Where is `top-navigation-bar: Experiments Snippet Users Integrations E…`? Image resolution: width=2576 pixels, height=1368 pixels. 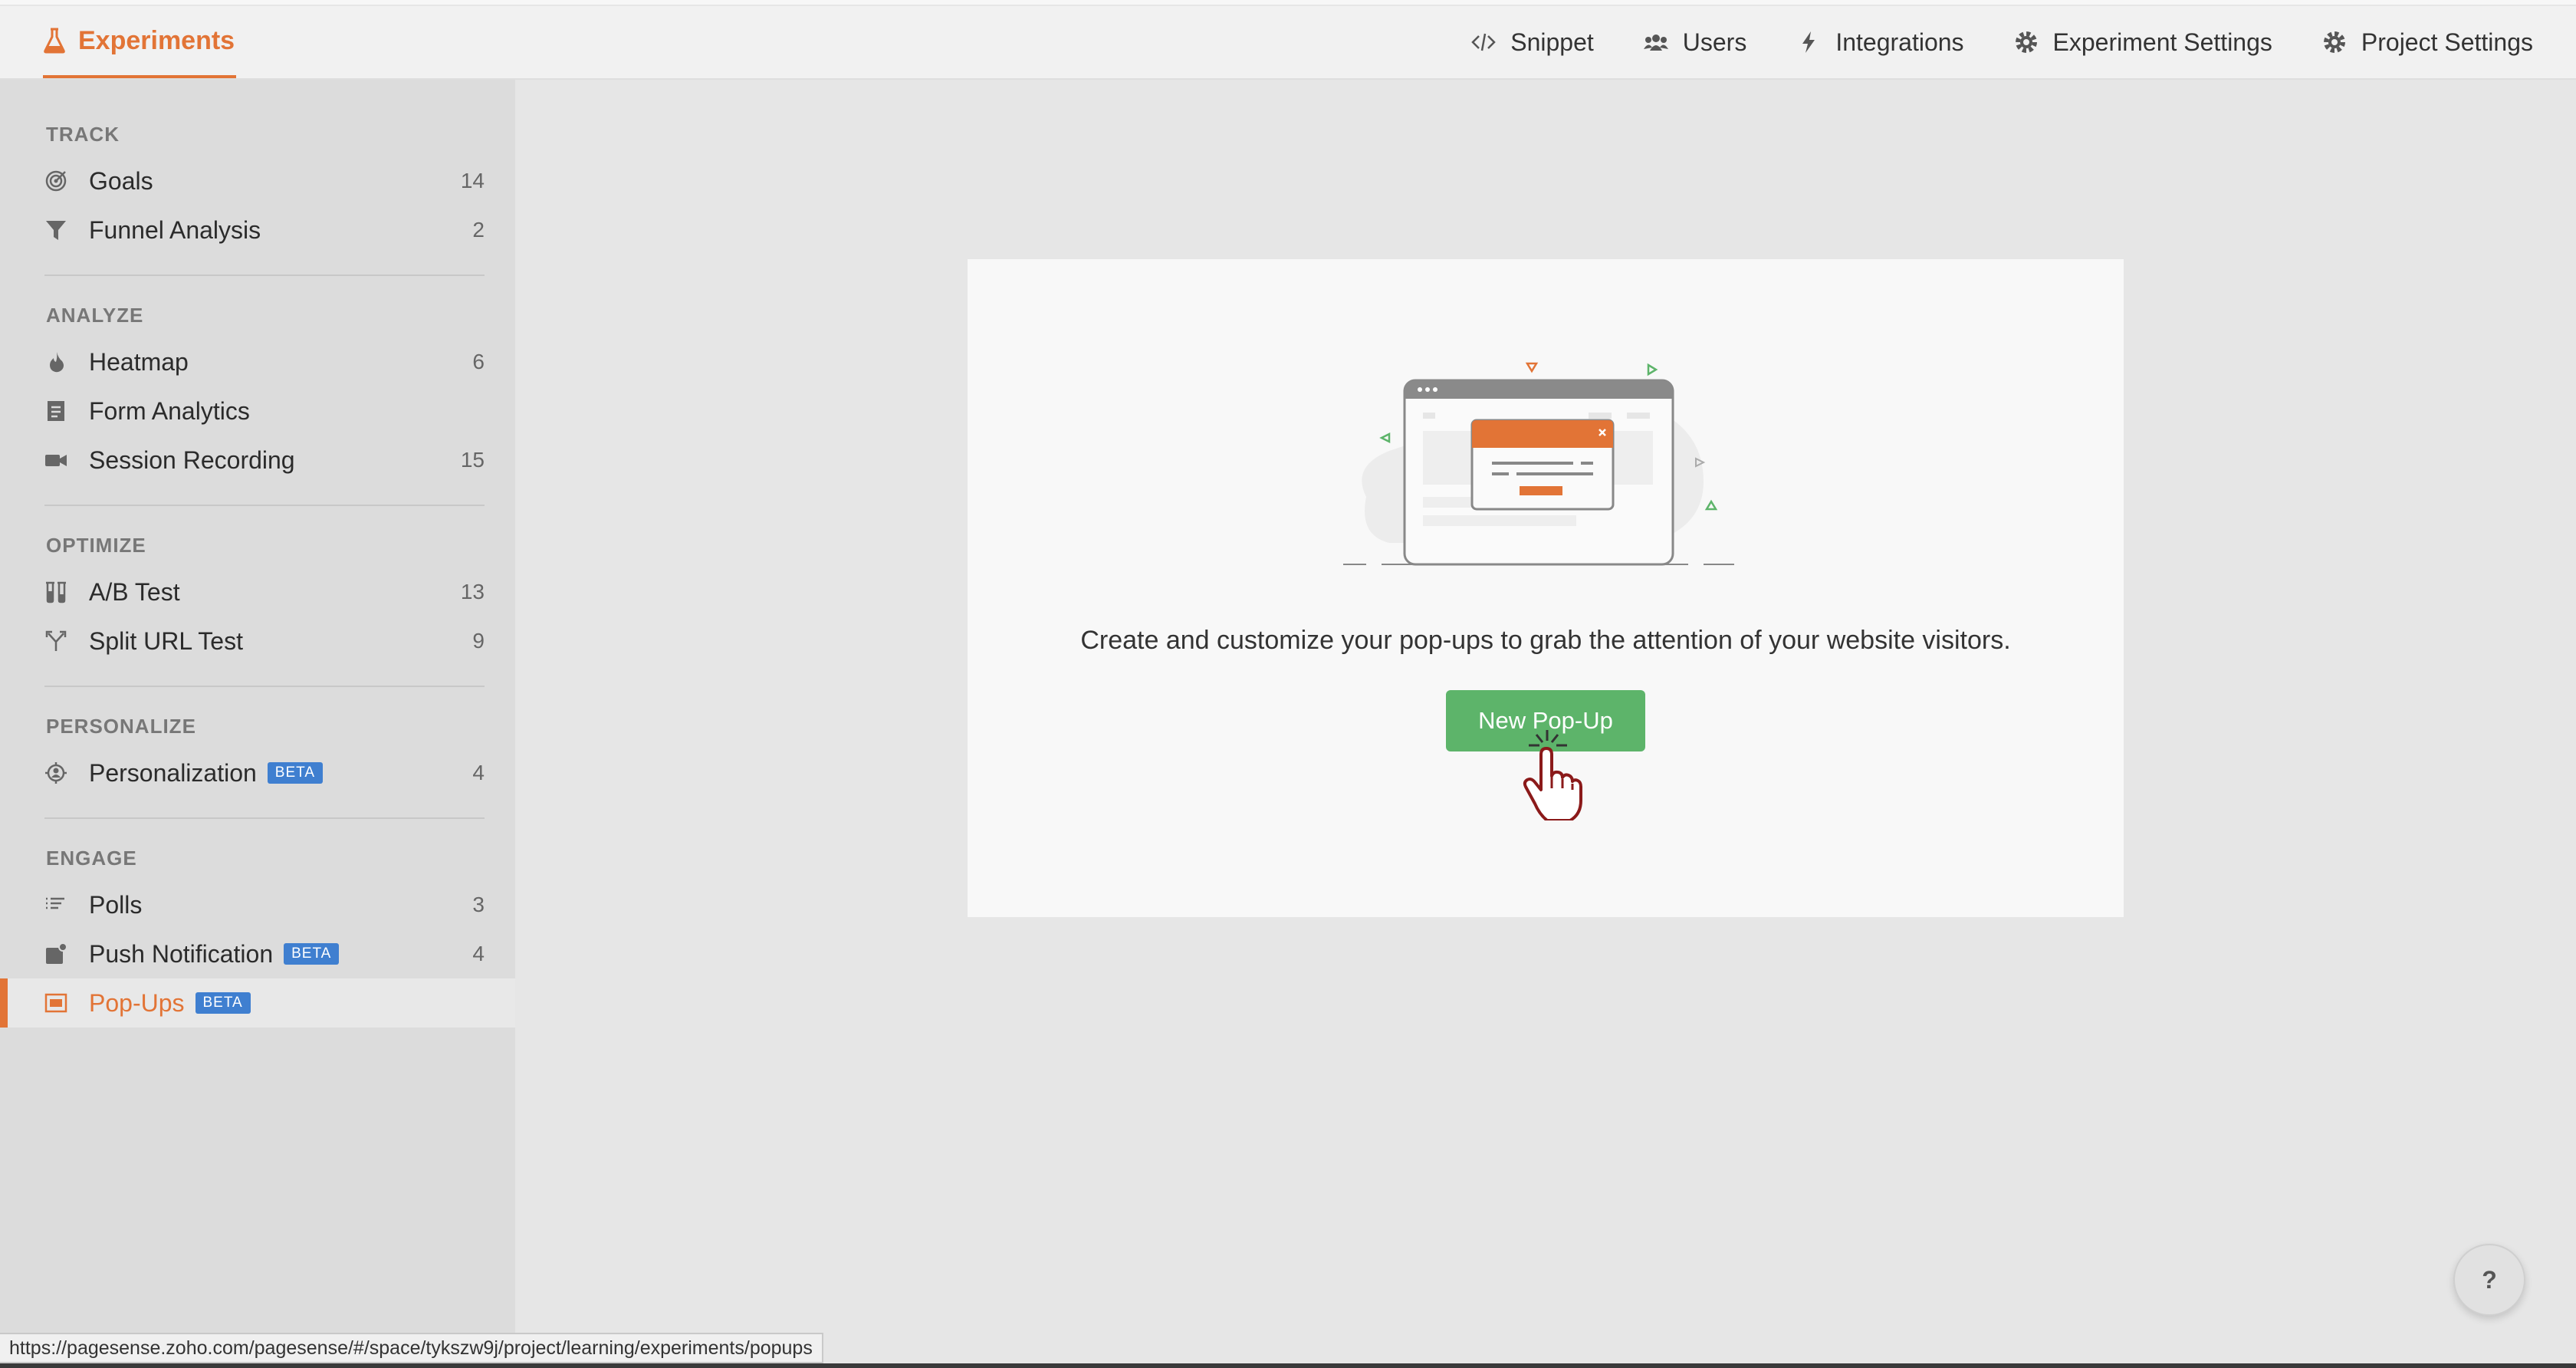
top-navigation-bar: Experiments Snippet Users Integrations E… is located at coordinates (1288, 40).